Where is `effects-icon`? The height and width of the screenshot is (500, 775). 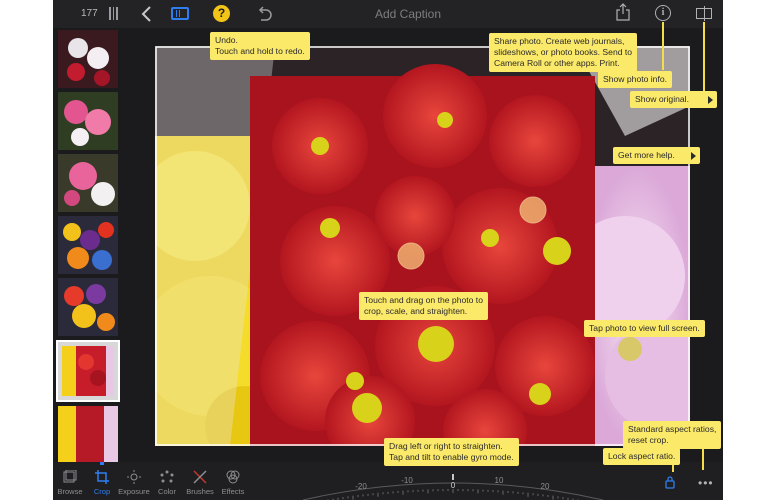
effects-icon is located at coordinates (233, 477).